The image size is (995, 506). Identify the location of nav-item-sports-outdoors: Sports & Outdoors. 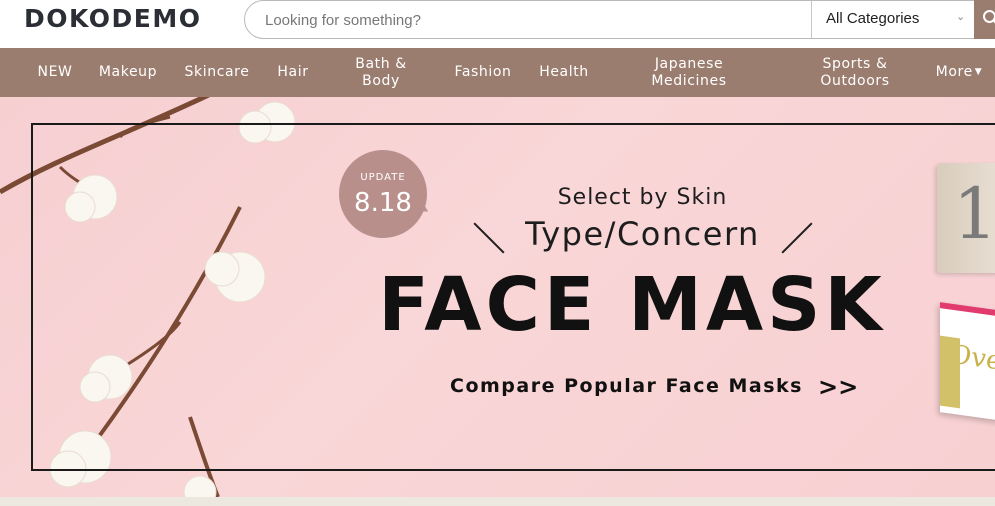
(855, 72).